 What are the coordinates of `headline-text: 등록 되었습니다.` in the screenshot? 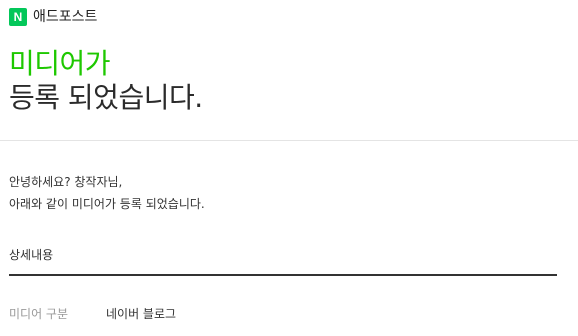 It's located at (106, 97).